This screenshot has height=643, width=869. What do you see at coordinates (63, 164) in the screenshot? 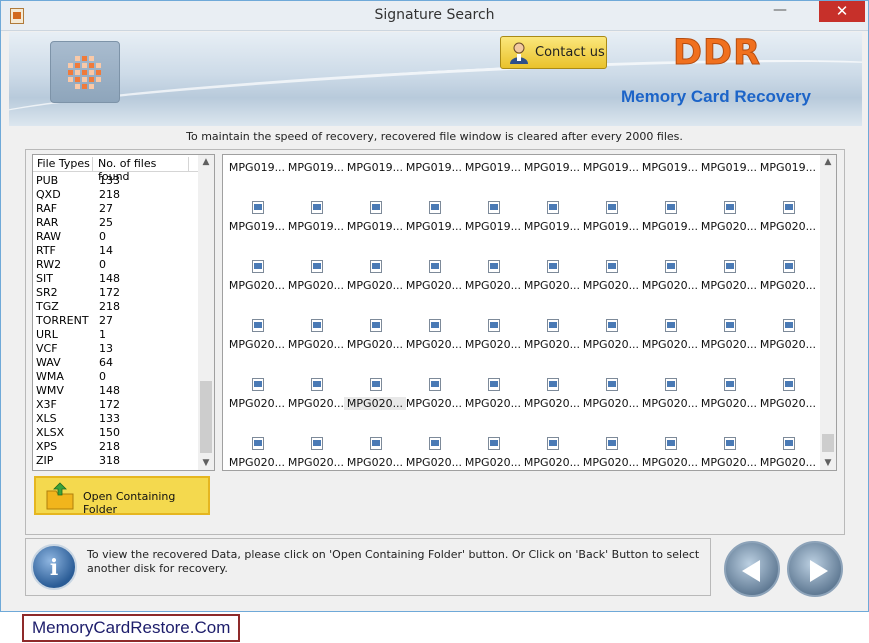
I see `column-header-file-types: File Types` at bounding box center [63, 164].